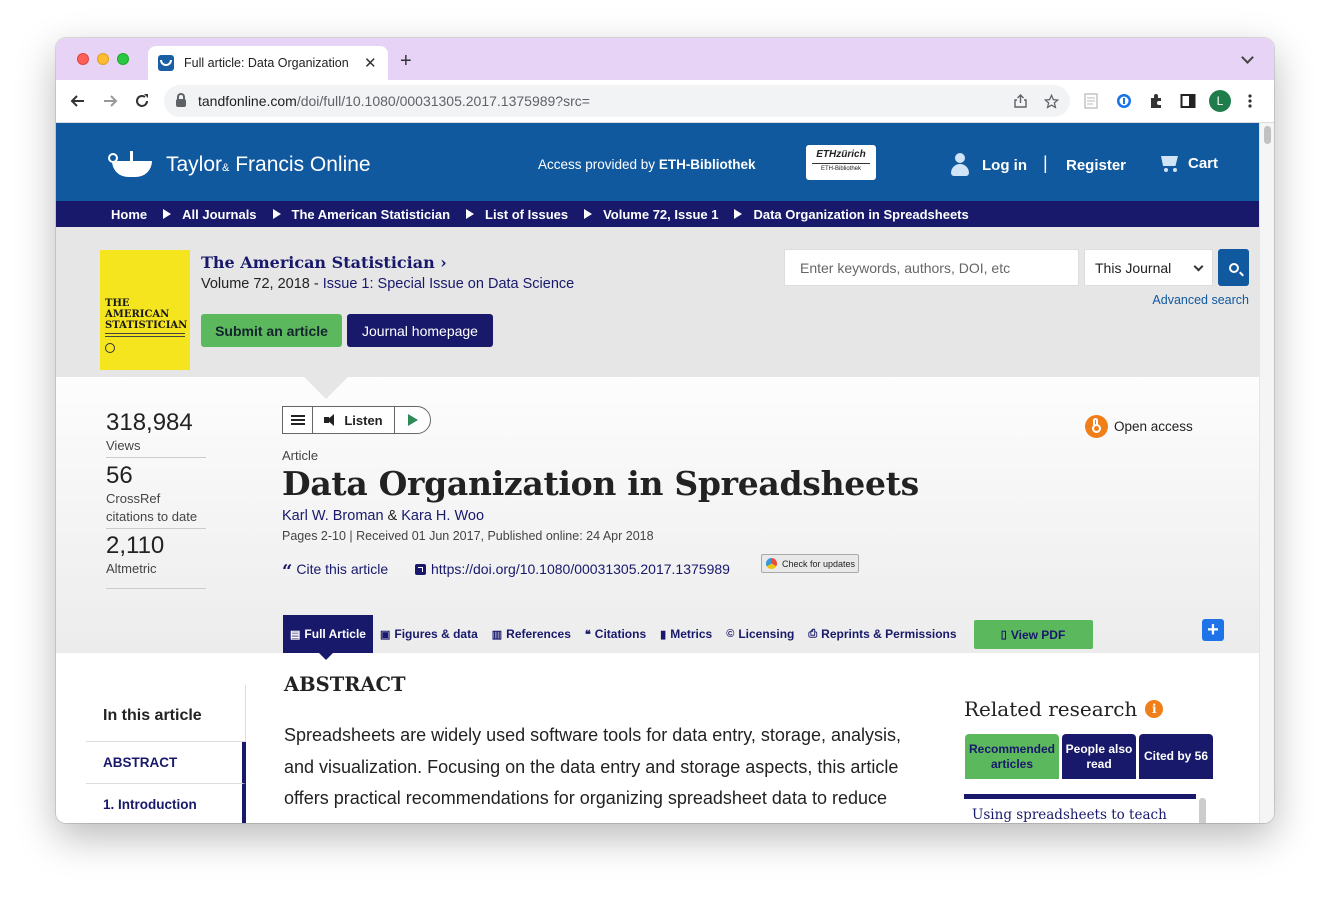  Describe the element at coordinates (1096, 426) in the screenshot. I see `open-access-icon` at that location.